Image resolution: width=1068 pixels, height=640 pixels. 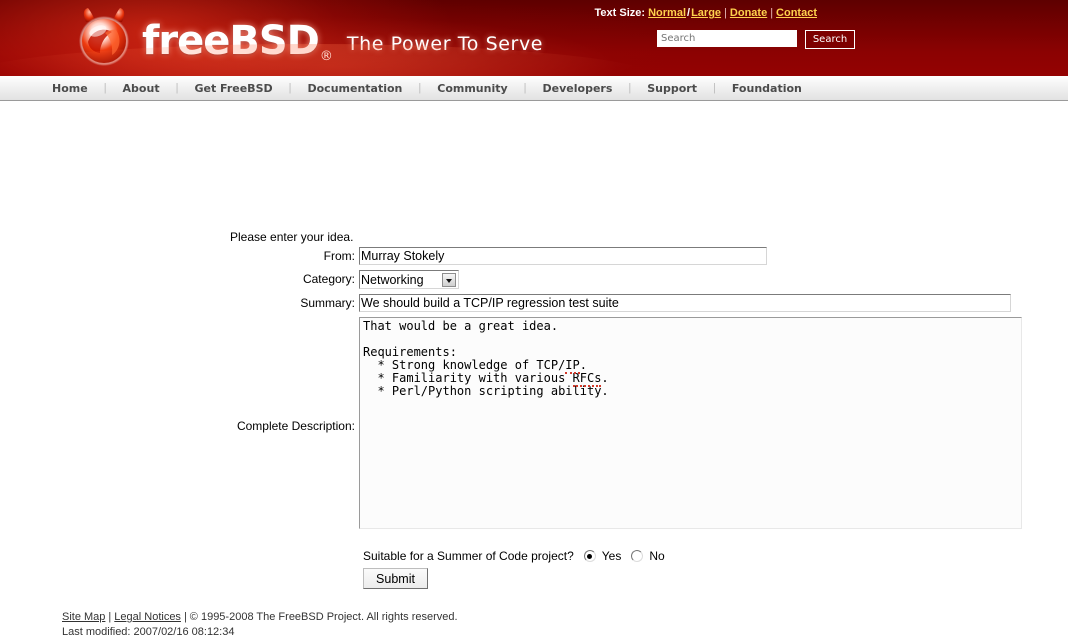 What do you see at coordinates (713, 279) in the screenshot?
I see `category-field-wrap: Networking` at bounding box center [713, 279].